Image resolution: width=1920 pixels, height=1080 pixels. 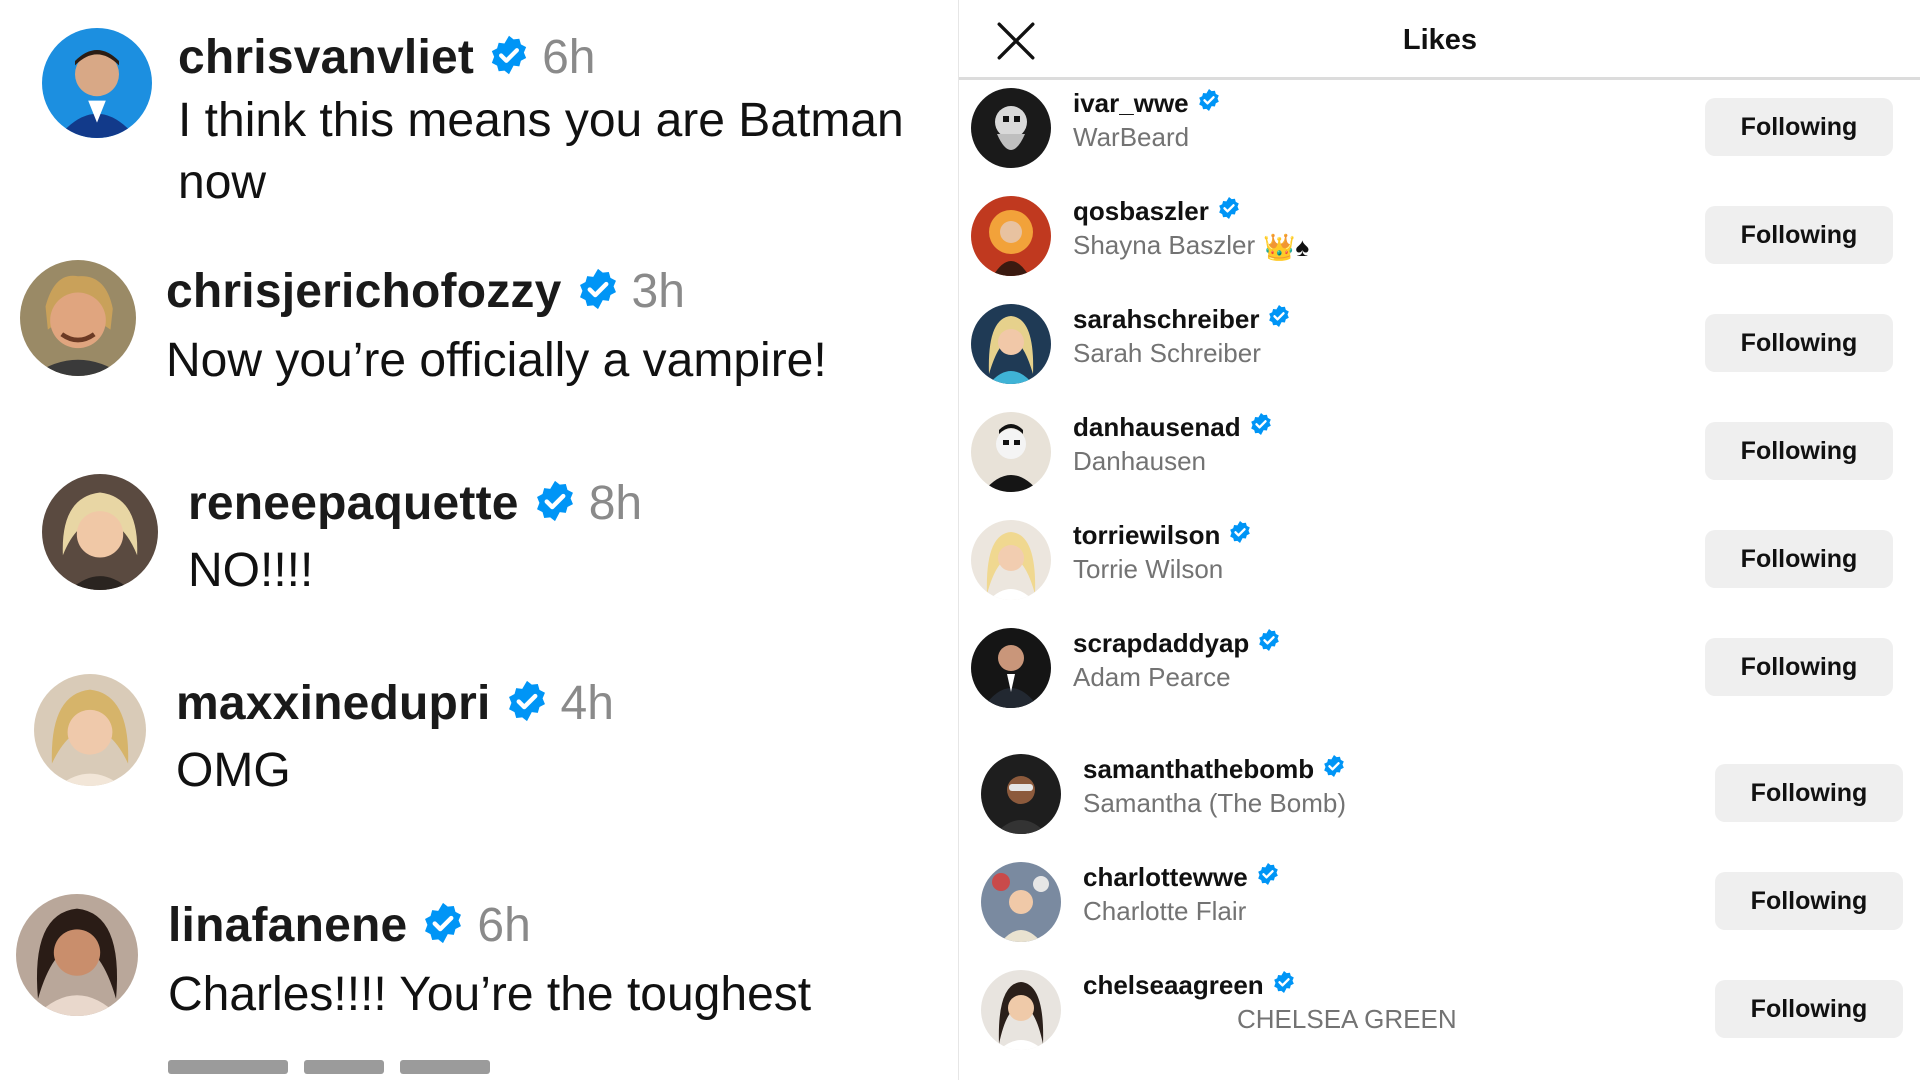 What do you see at coordinates (364, 291) in the screenshot?
I see `comment-username: chrisjerichofozzy` at bounding box center [364, 291].